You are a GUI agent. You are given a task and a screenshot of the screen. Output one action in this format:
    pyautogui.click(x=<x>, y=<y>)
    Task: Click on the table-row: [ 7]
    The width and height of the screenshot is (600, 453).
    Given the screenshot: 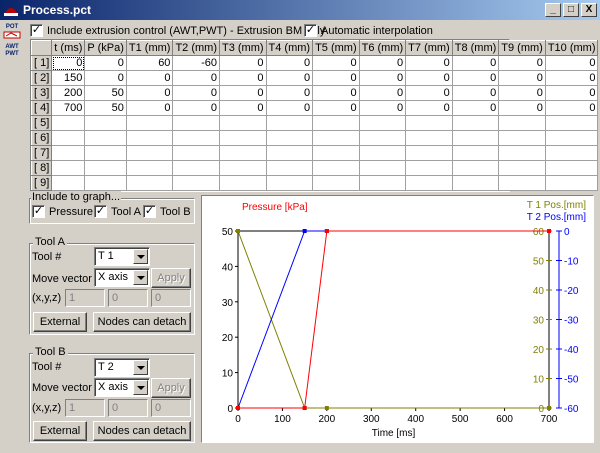 What is the action you would take?
    pyautogui.click(x=314, y=153)
    